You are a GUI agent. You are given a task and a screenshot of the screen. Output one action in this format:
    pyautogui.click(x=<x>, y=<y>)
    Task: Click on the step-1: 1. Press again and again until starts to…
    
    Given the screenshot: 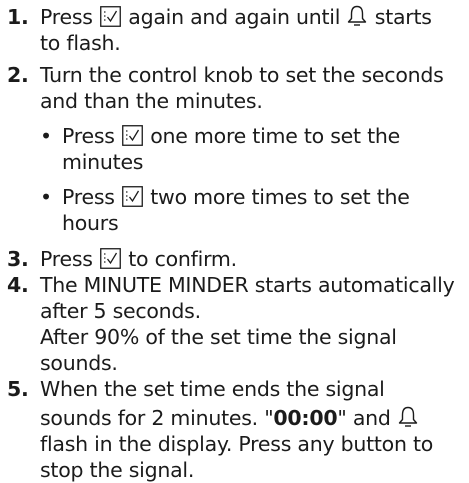 What is the action you would take?
    pyautogui.click(x=234, y=30)
    